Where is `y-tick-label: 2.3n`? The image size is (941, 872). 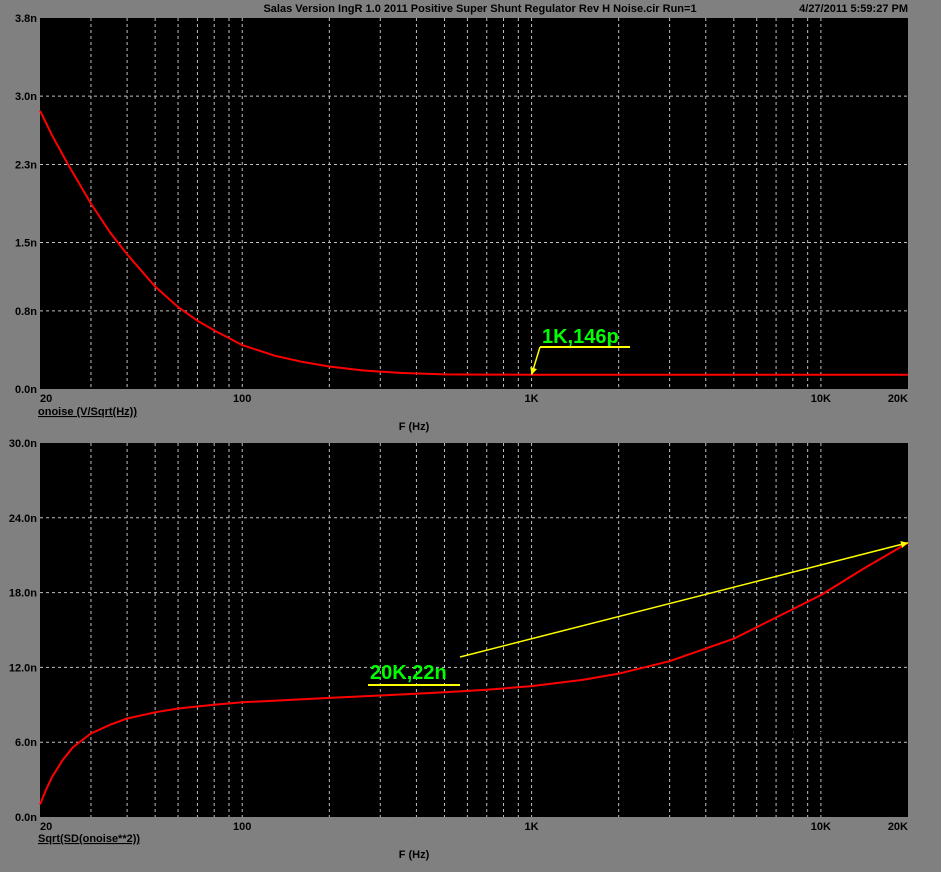 y-tick-label: 2.3n is located at coordinates (26, 165).